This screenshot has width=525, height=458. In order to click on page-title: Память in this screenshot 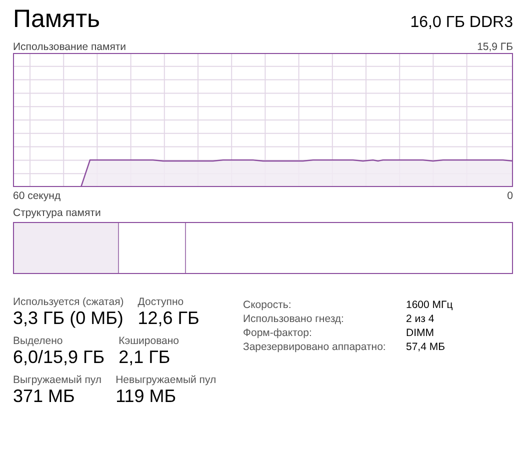, I will do `click(56, 19)`.